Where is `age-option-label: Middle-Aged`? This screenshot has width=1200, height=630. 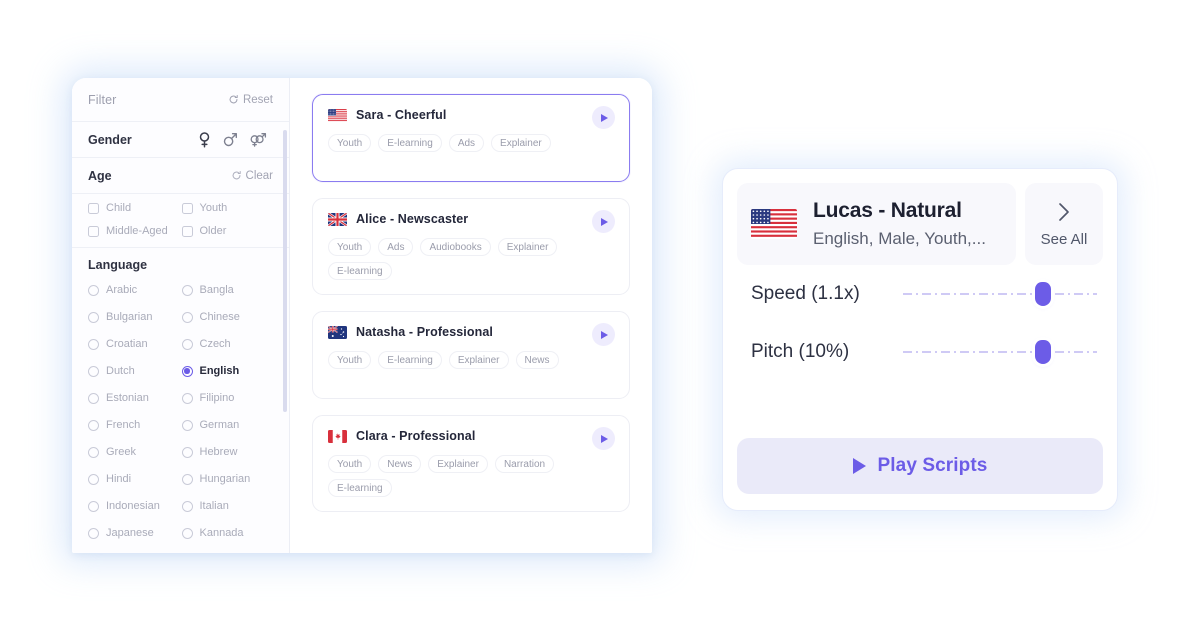
age-option-label: Middle-Aged is located at coordinates (137, 231).